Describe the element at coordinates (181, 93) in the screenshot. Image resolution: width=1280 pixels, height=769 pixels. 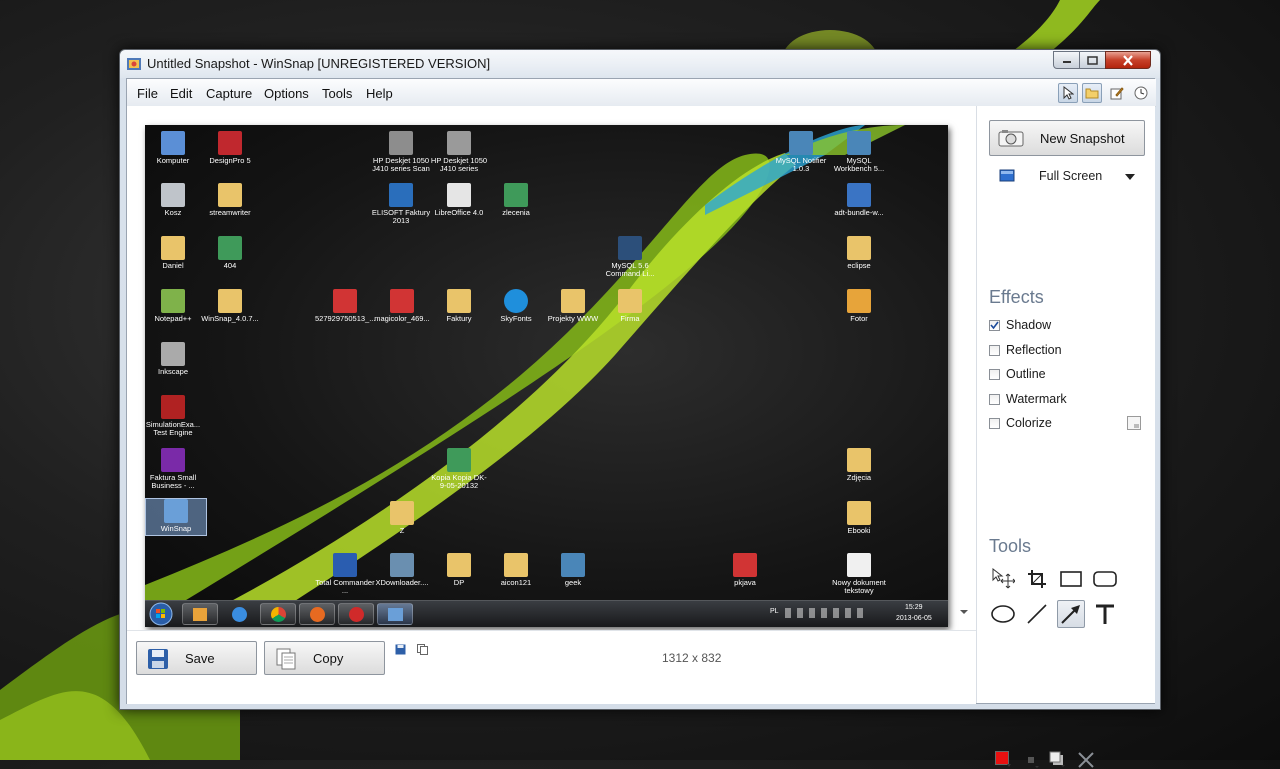
I see `menu-edit: Edit` at that location.